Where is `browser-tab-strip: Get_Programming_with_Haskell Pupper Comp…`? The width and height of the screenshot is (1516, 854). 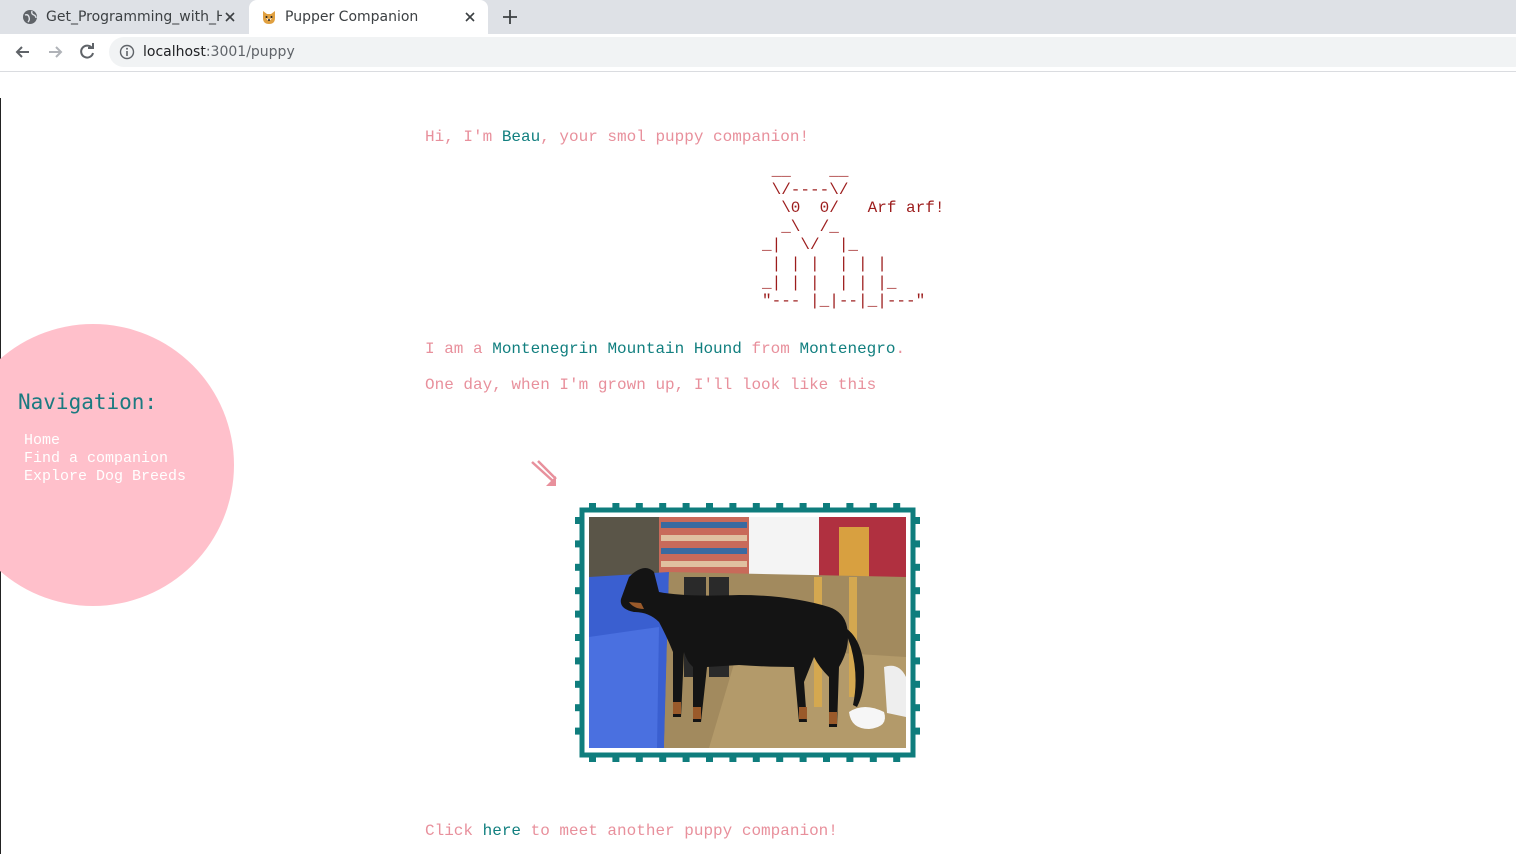 browser-tab-strip: Get_Programming_with_Haskell Pupper Comp… is located at coordinates (758, 17).